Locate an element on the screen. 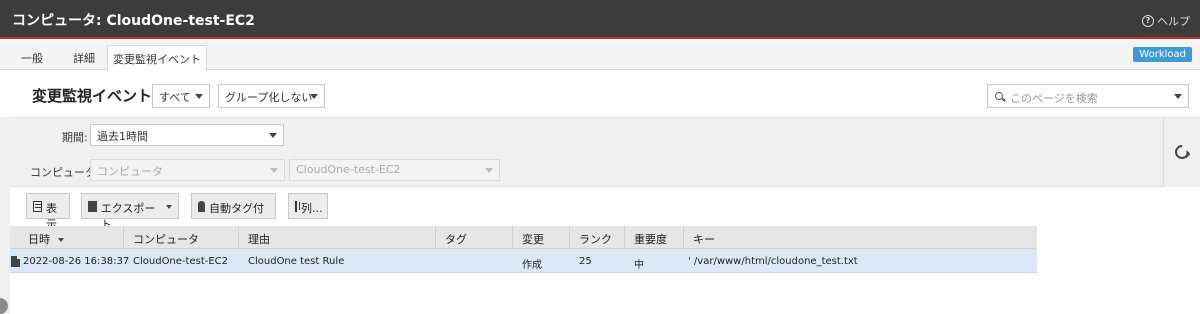 The height and width of the screenshot is (314, 1200). show-button: 表示 is located at coordinates (48, 212).